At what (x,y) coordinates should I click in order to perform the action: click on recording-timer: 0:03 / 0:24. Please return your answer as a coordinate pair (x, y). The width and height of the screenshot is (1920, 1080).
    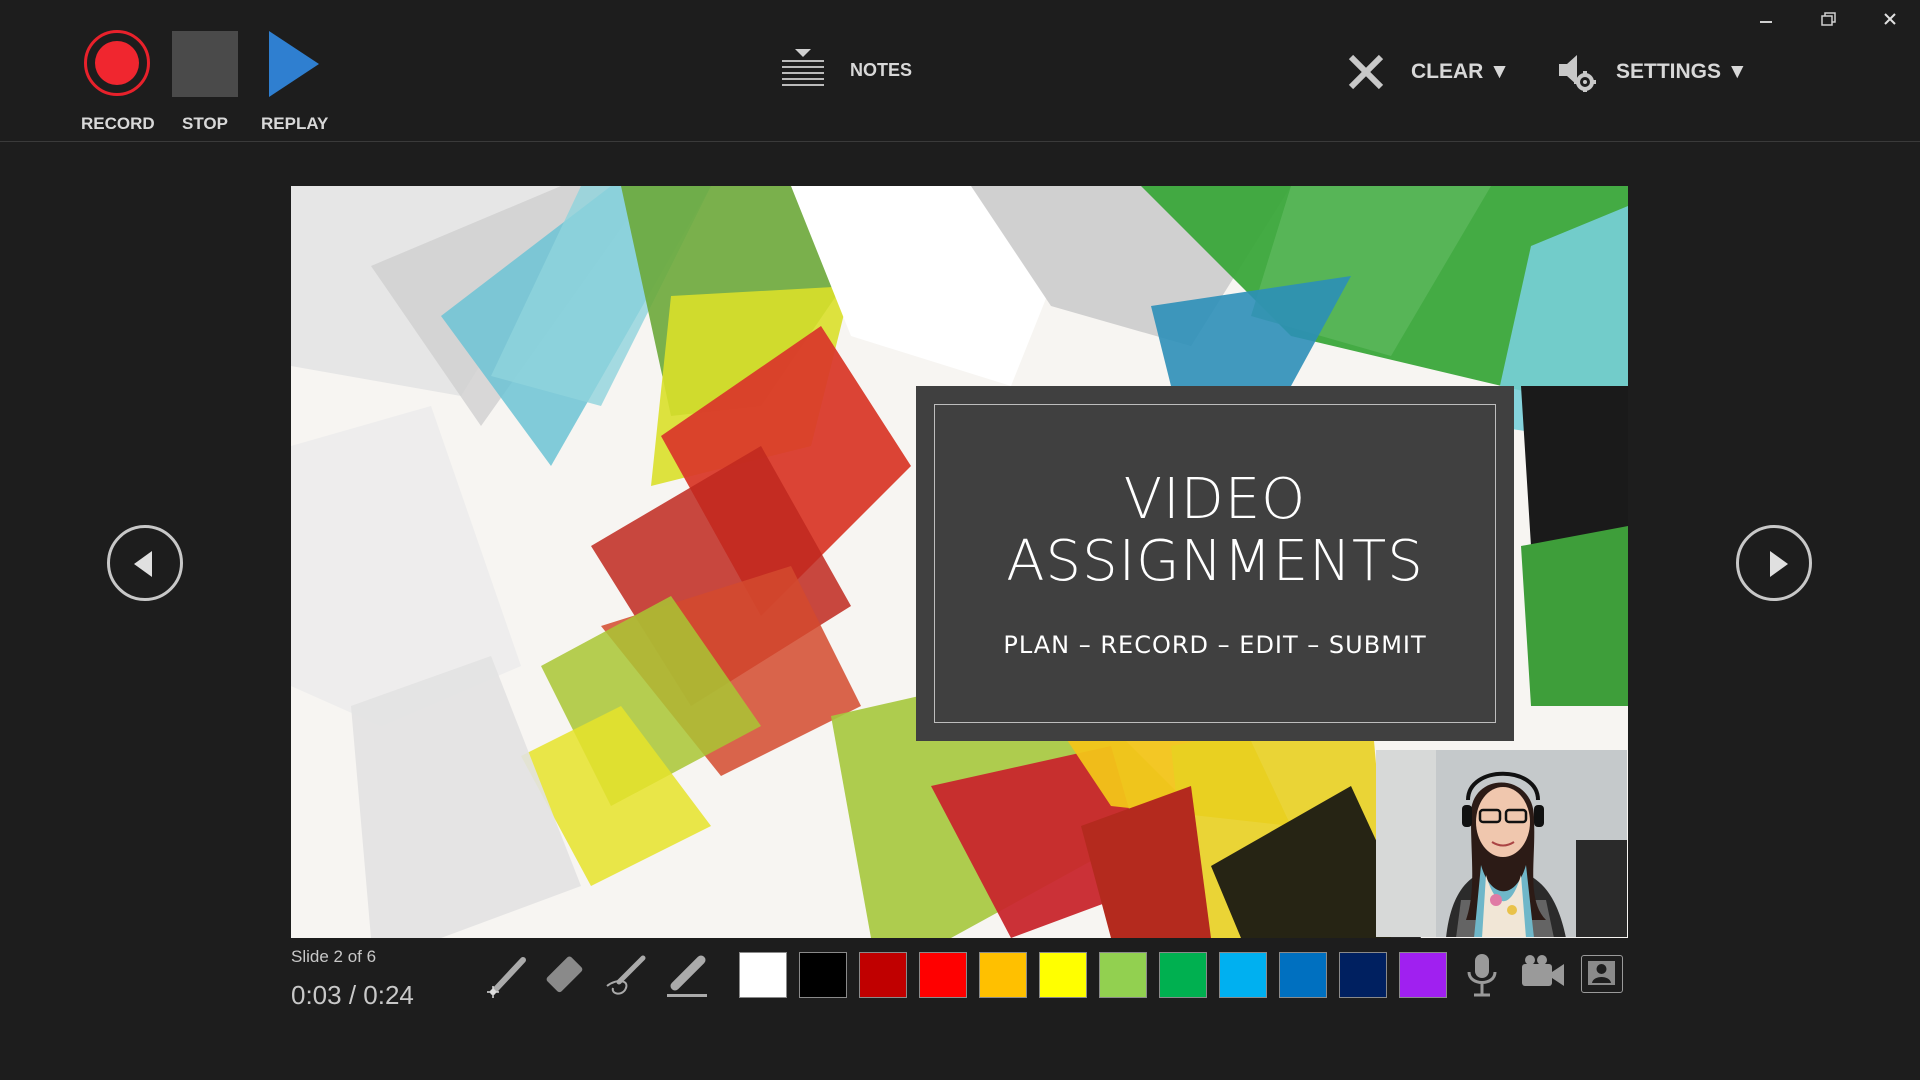
    Looking at the image, I should click on (352, 995).